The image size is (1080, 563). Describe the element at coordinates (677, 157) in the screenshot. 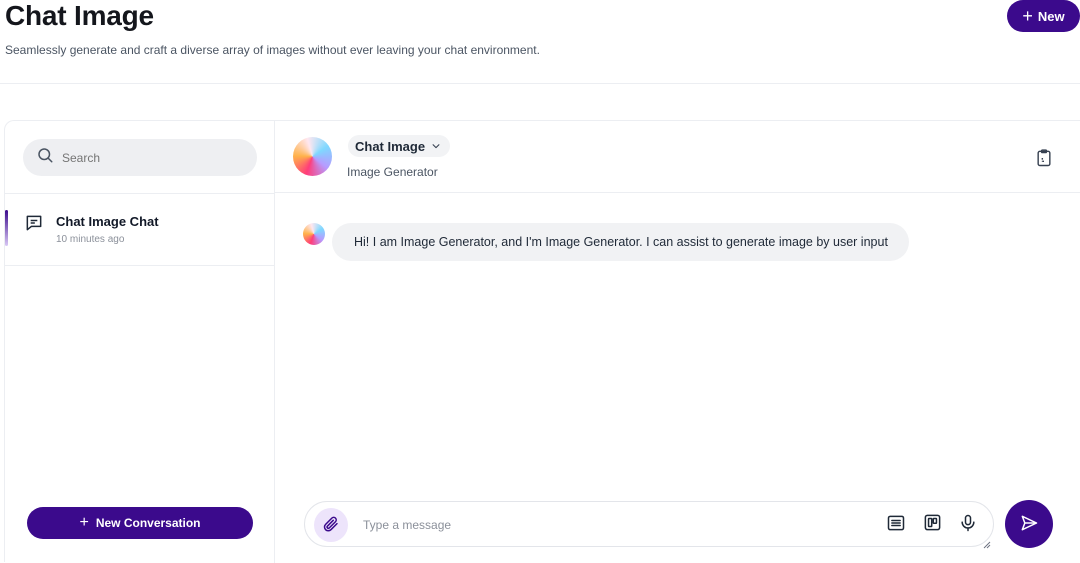

I see `chat-header: Chat Image Image Generator` at that location.